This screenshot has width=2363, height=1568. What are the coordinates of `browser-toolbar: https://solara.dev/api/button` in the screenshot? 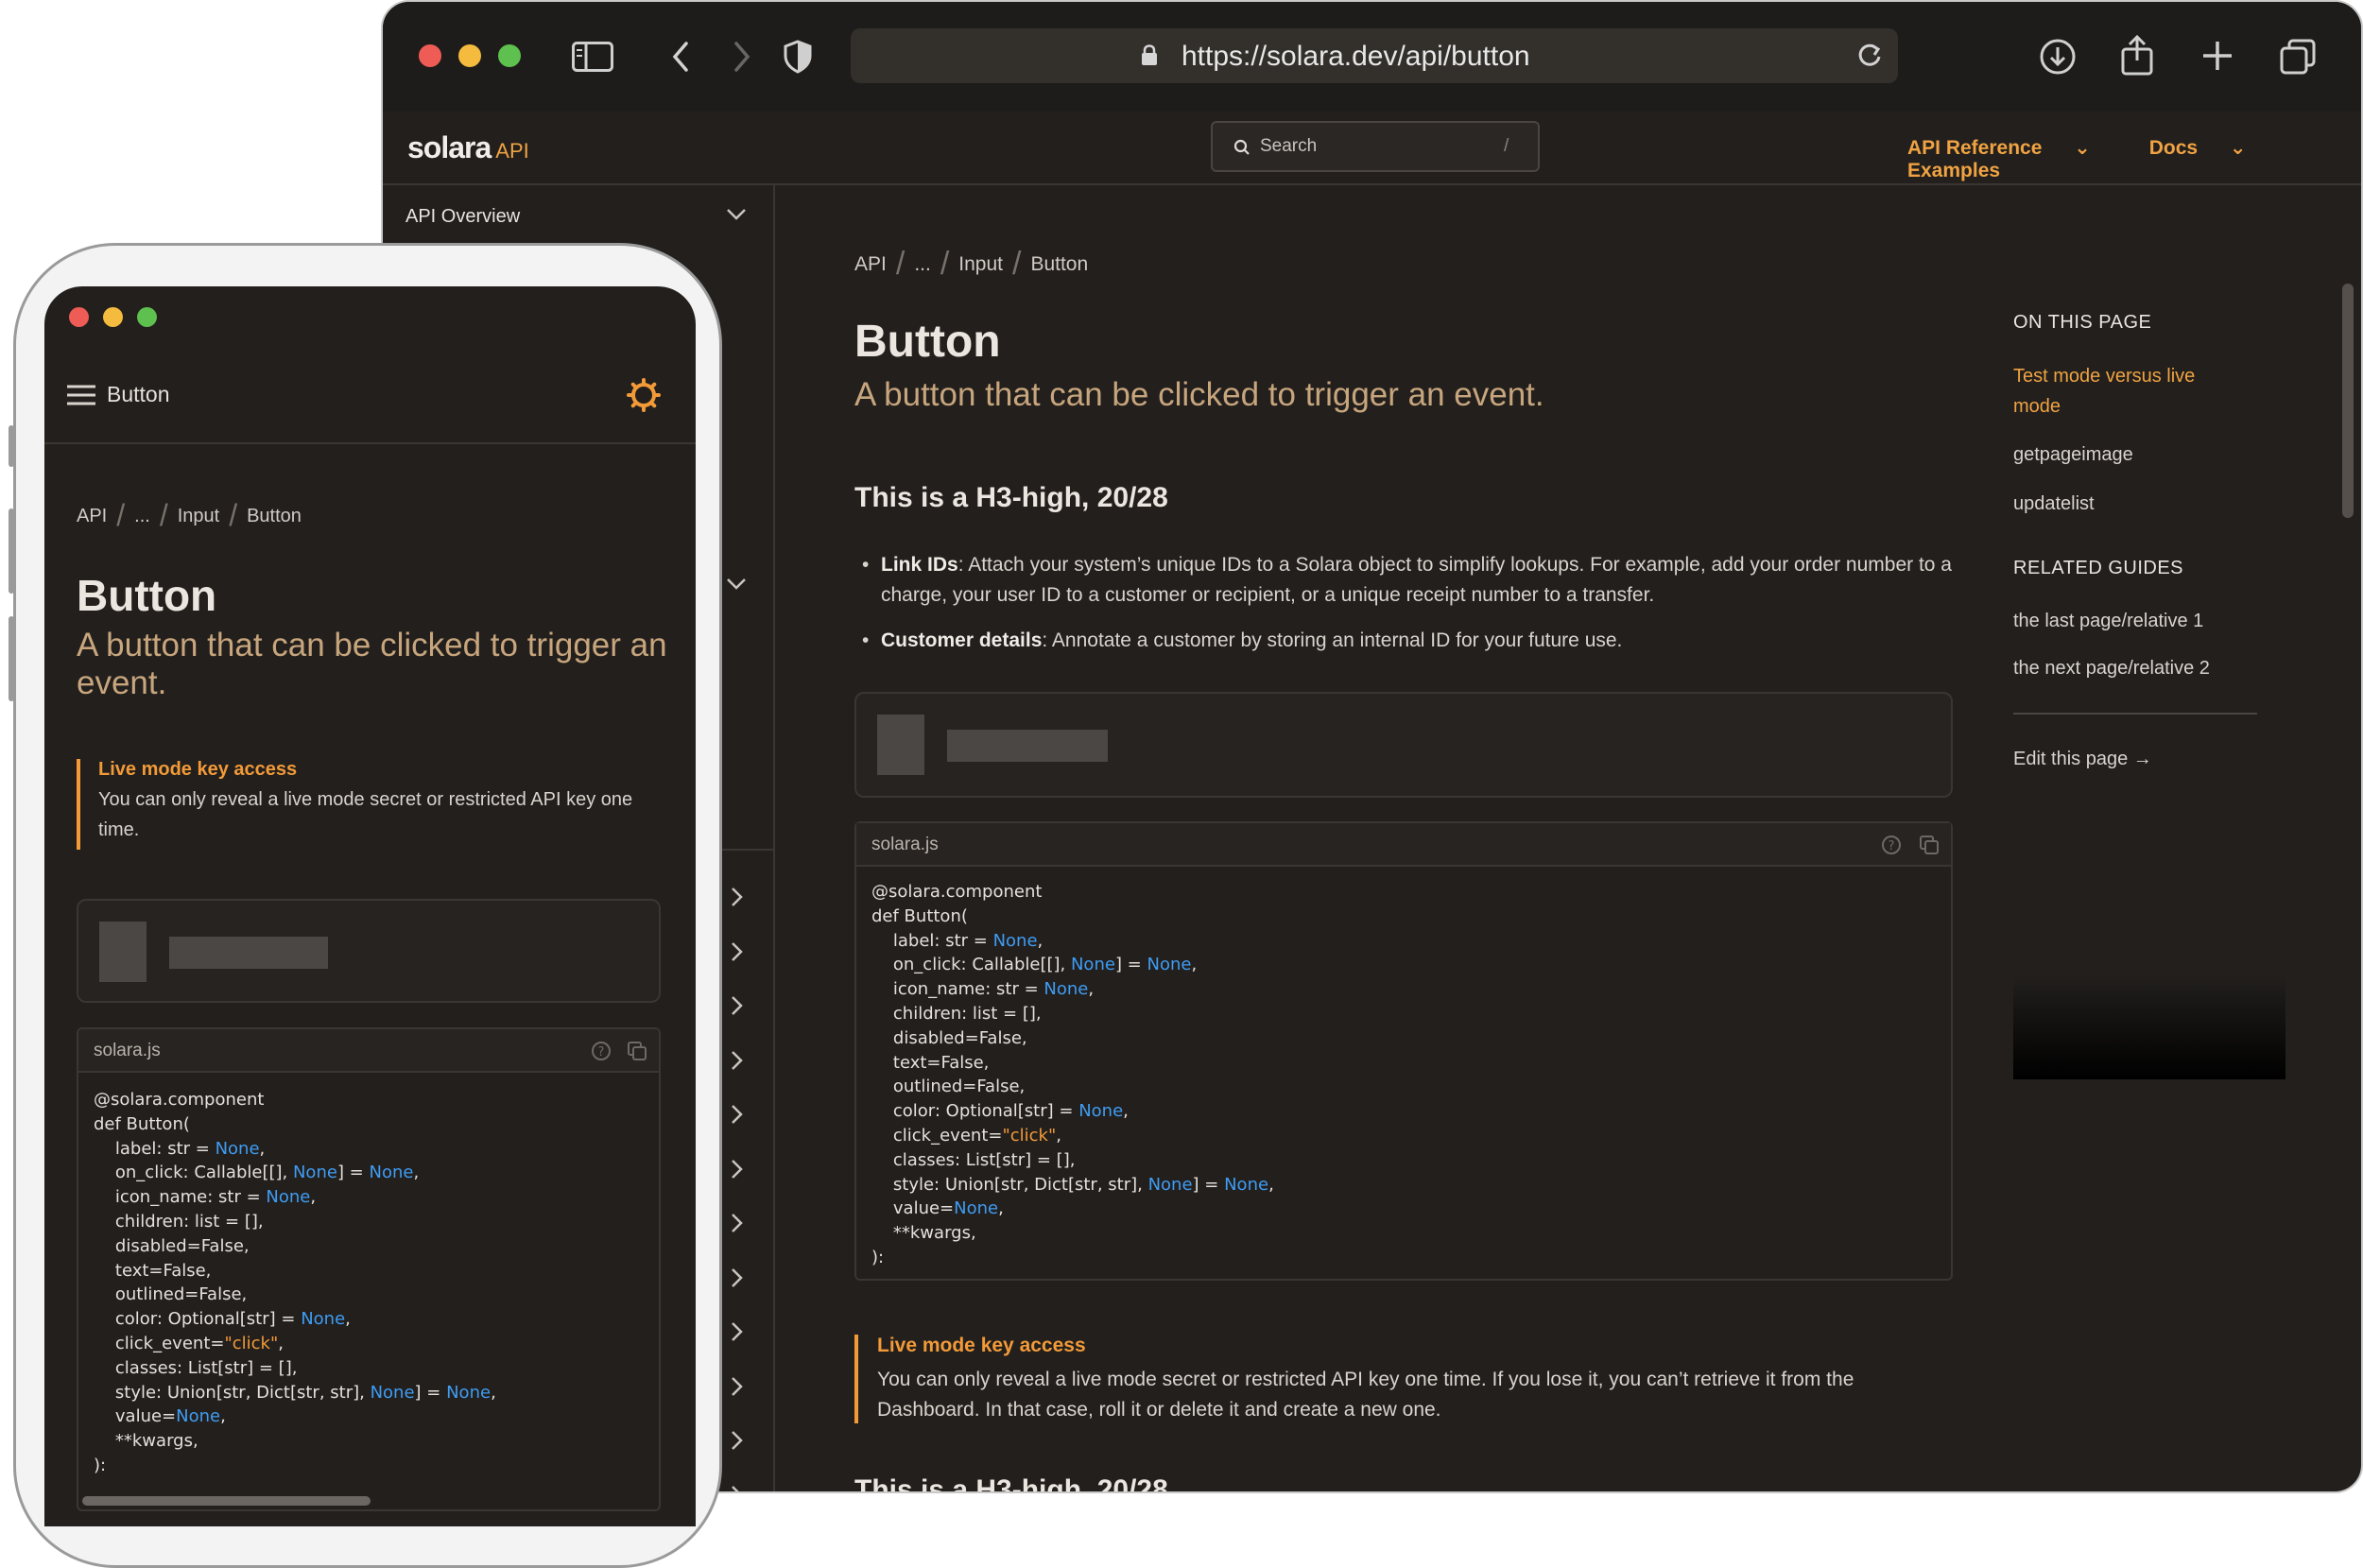 It's located at (1372, 57).